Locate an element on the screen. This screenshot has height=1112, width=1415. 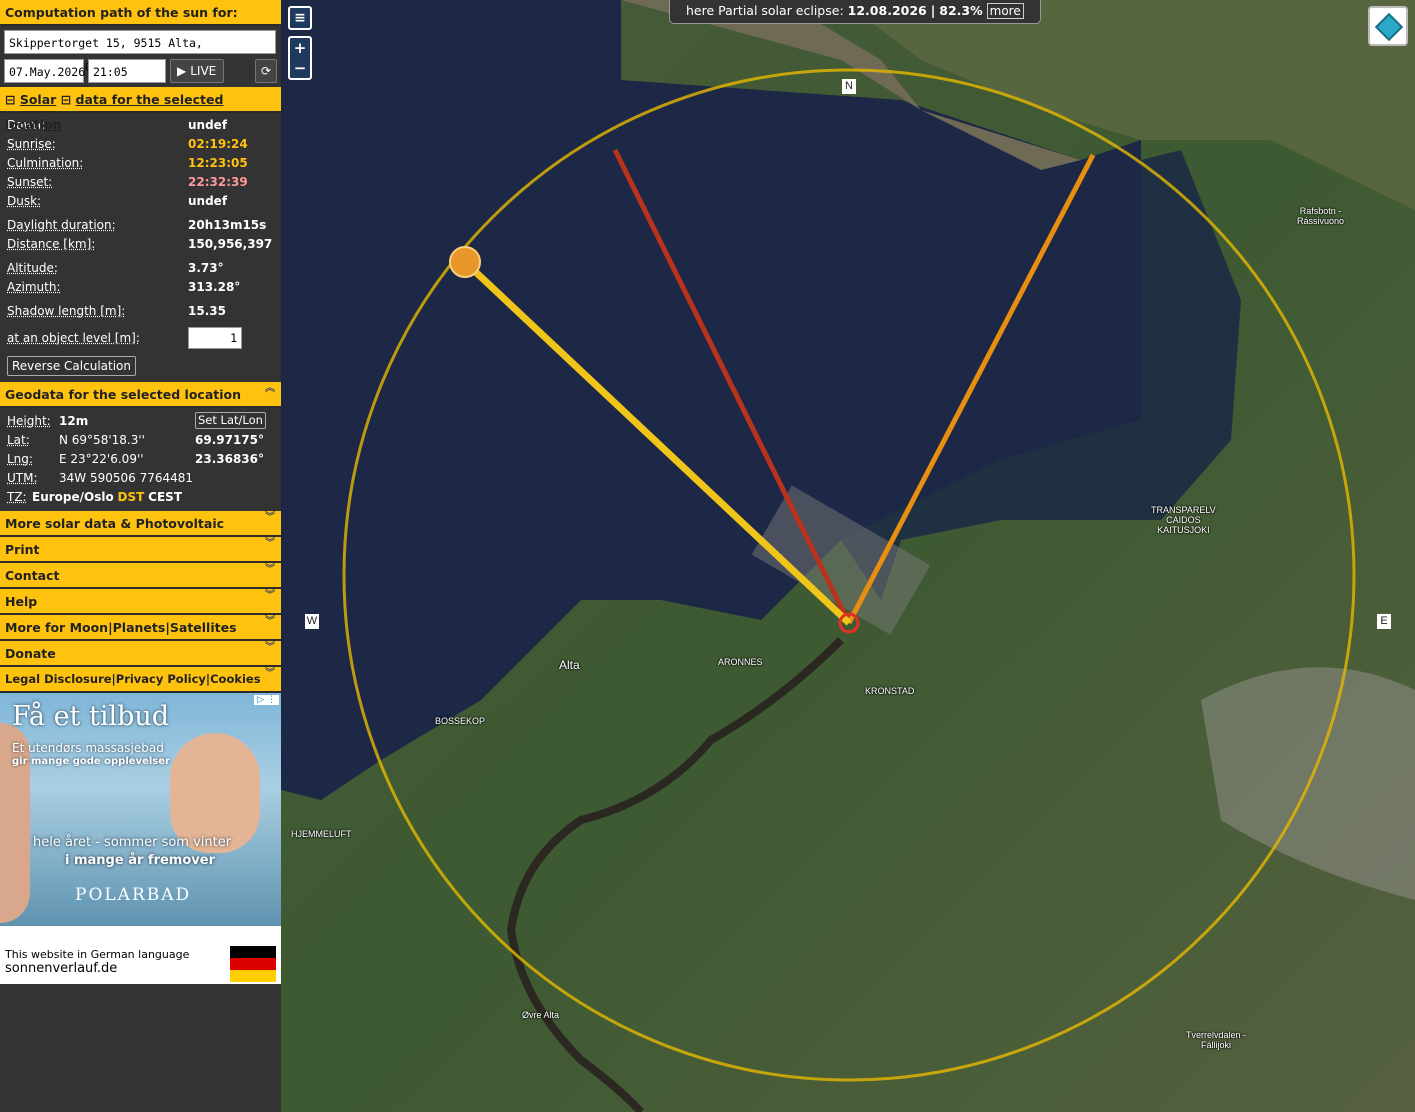
refresh-icon: ⟳ is located at coordinates (266, 71).